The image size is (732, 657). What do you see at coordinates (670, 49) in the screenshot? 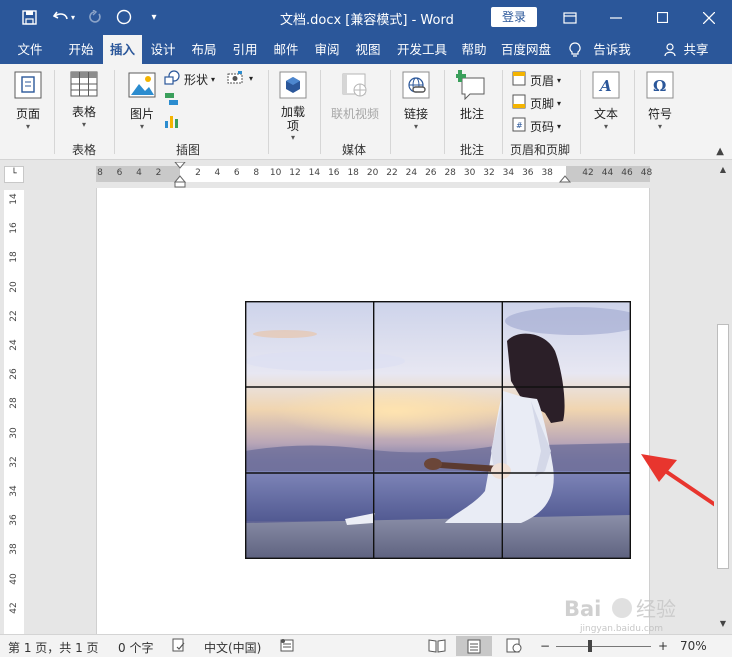
I see `share-person-icon` at bounding box center [670, 49].